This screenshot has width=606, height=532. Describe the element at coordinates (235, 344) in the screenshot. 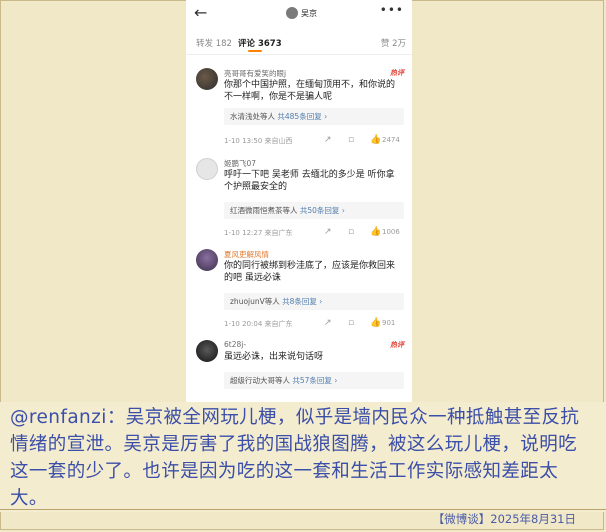

I see `comment-nickname: 6t28j-` at that location.